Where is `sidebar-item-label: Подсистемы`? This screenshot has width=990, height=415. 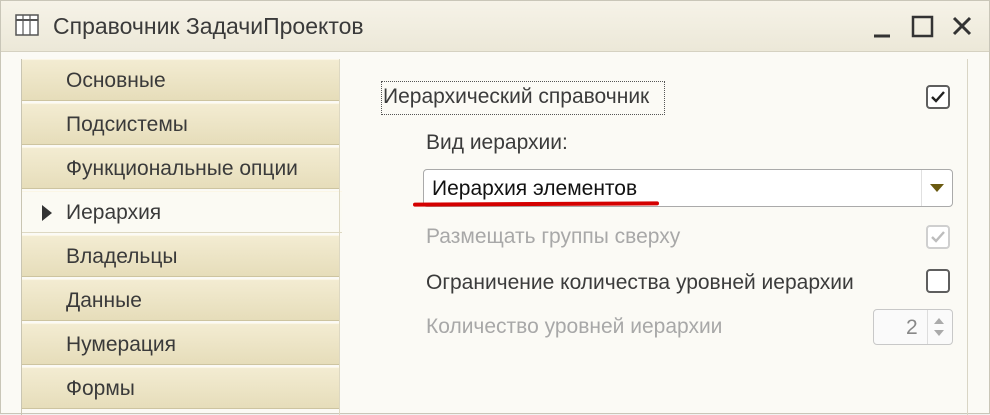 sidebar-item-label: Подсистемы is located at coordinates (127, 124).